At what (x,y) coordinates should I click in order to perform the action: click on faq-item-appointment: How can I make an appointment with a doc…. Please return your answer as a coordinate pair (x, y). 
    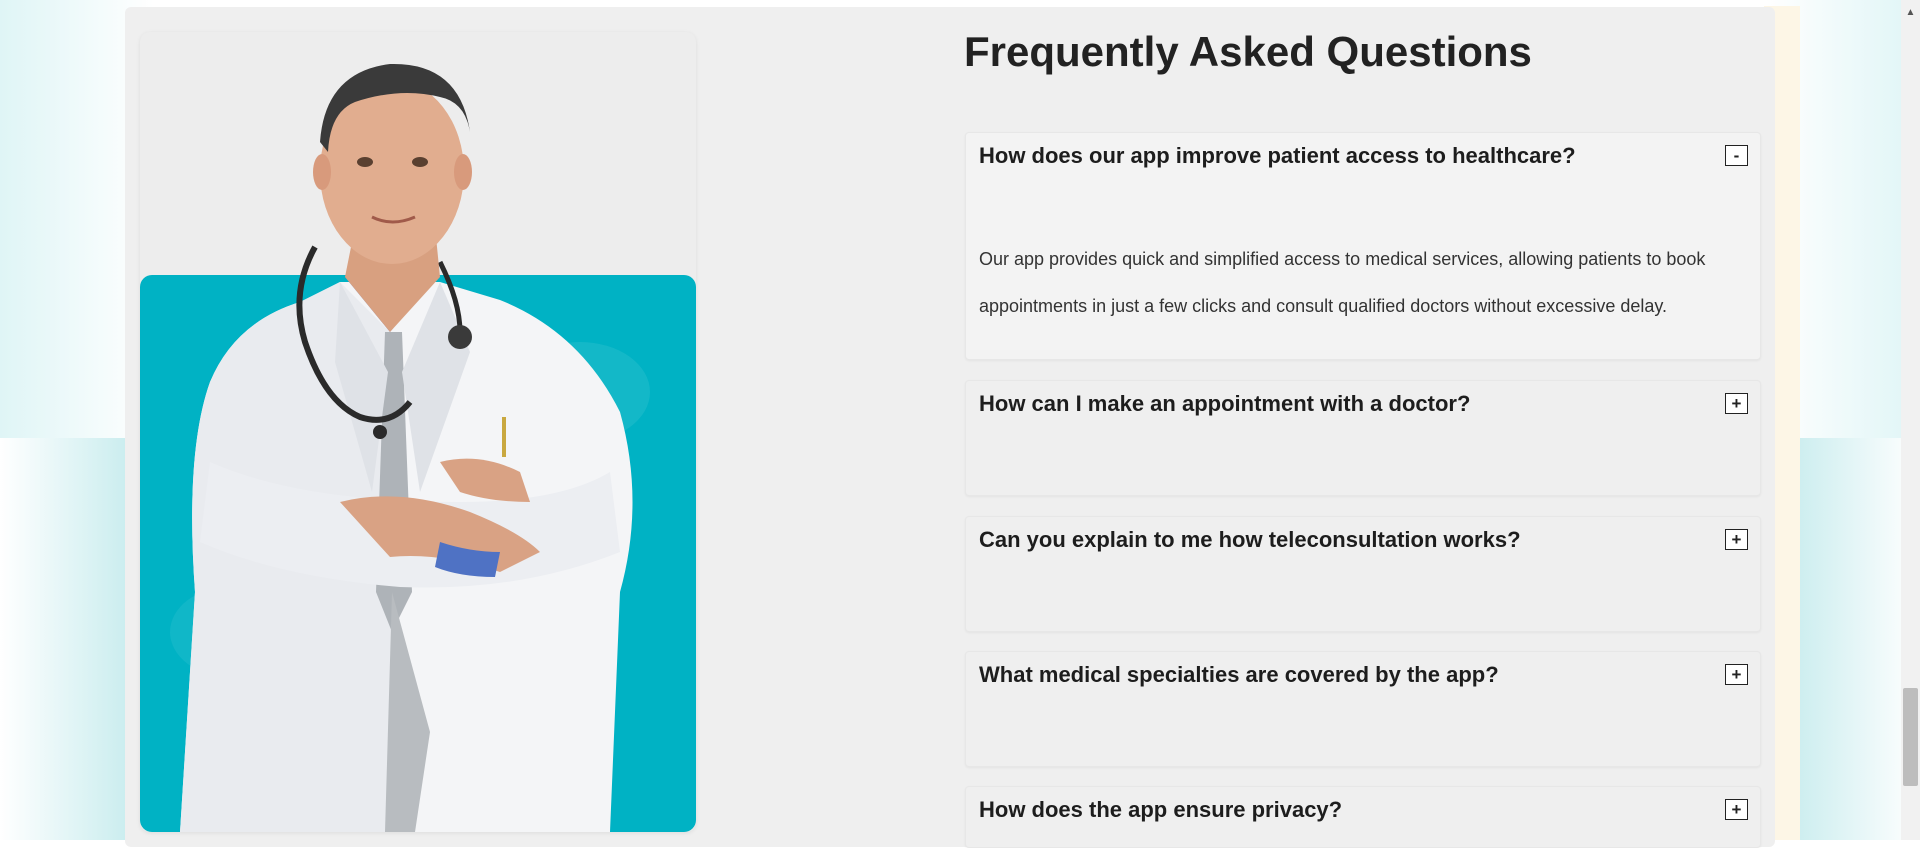
    Looking at the image, I should click on (1363, 438).